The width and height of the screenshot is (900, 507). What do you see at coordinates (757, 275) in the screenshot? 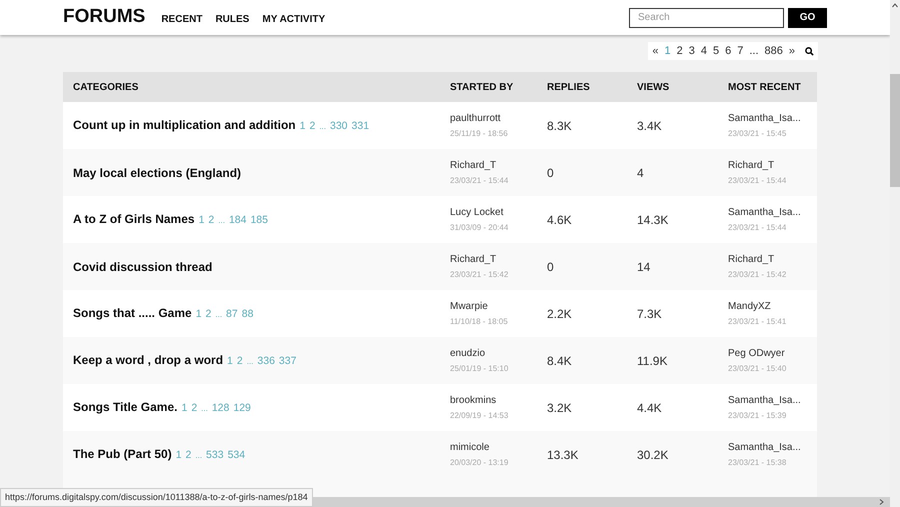
I see `recent-date: 23/03/21 - 15:42` at bounding box center [757, 275].